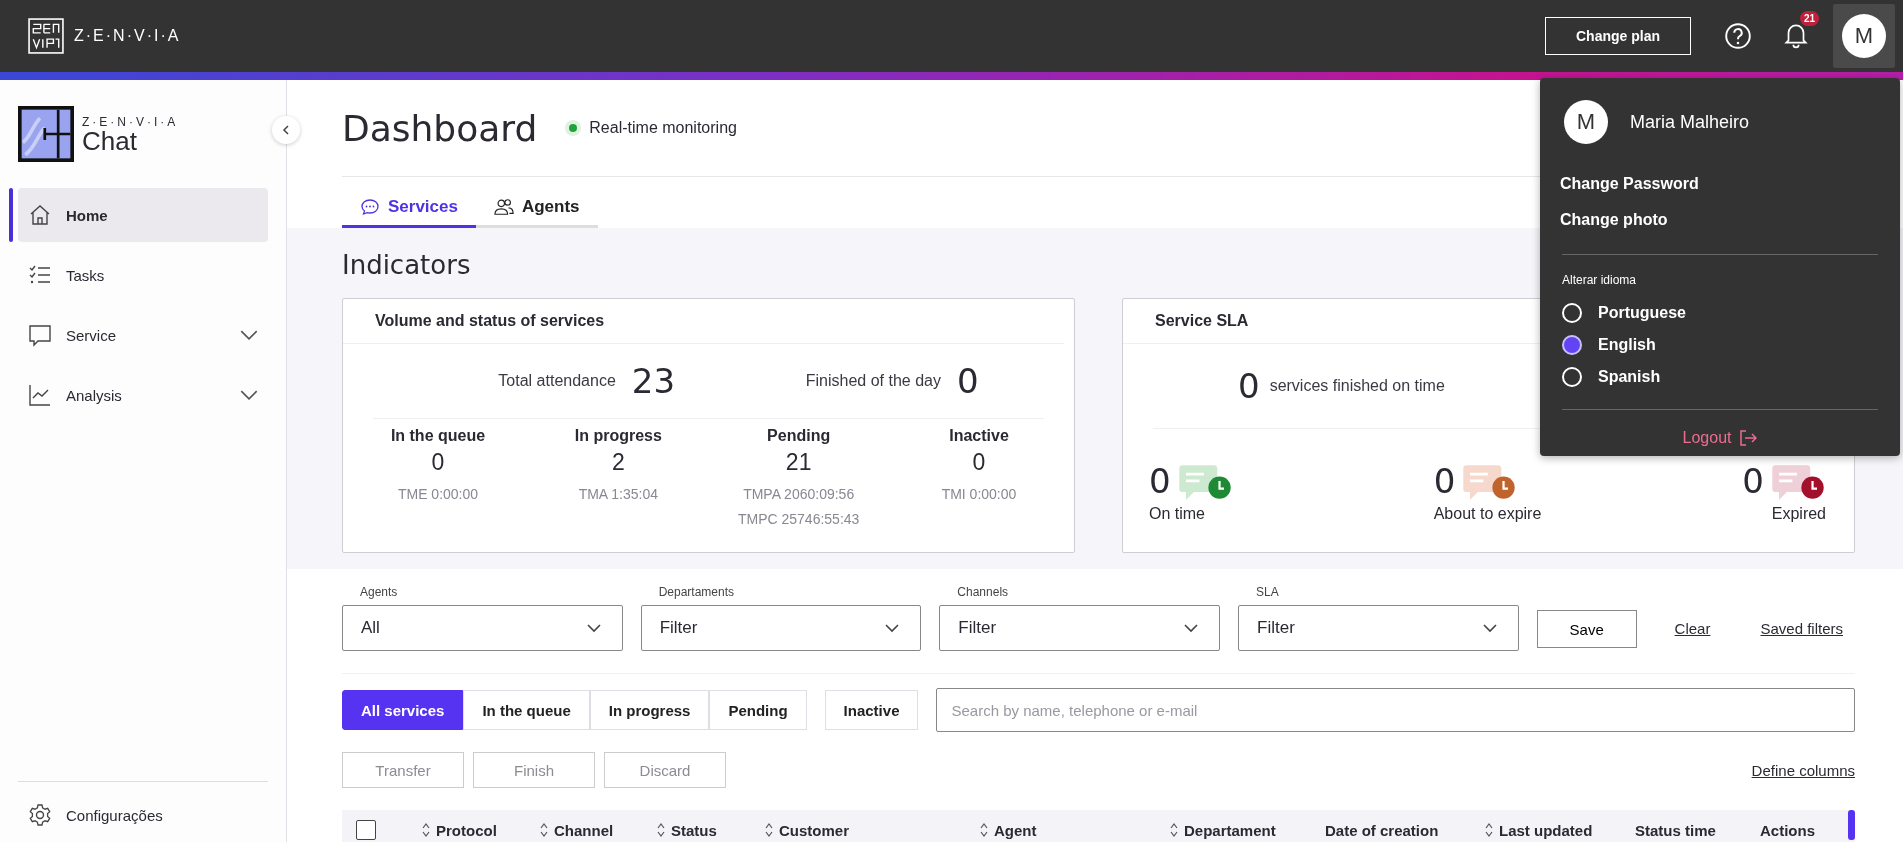  I want to click on page-title: Dashboard, so click(440, 128).